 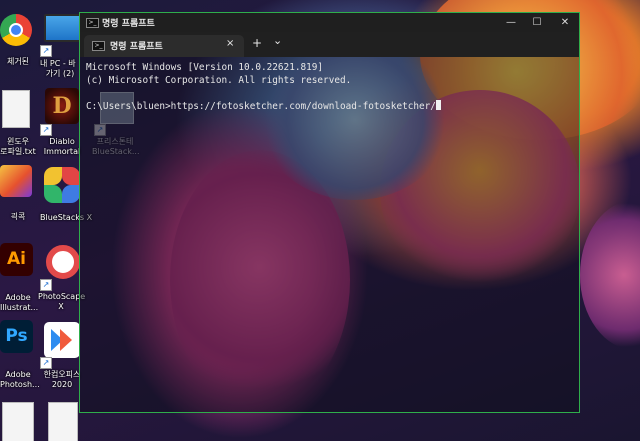 What do you see at coordinates (66, 340) in the screenshot?
I see `hancom-mark` at bounding box center [66, 340].